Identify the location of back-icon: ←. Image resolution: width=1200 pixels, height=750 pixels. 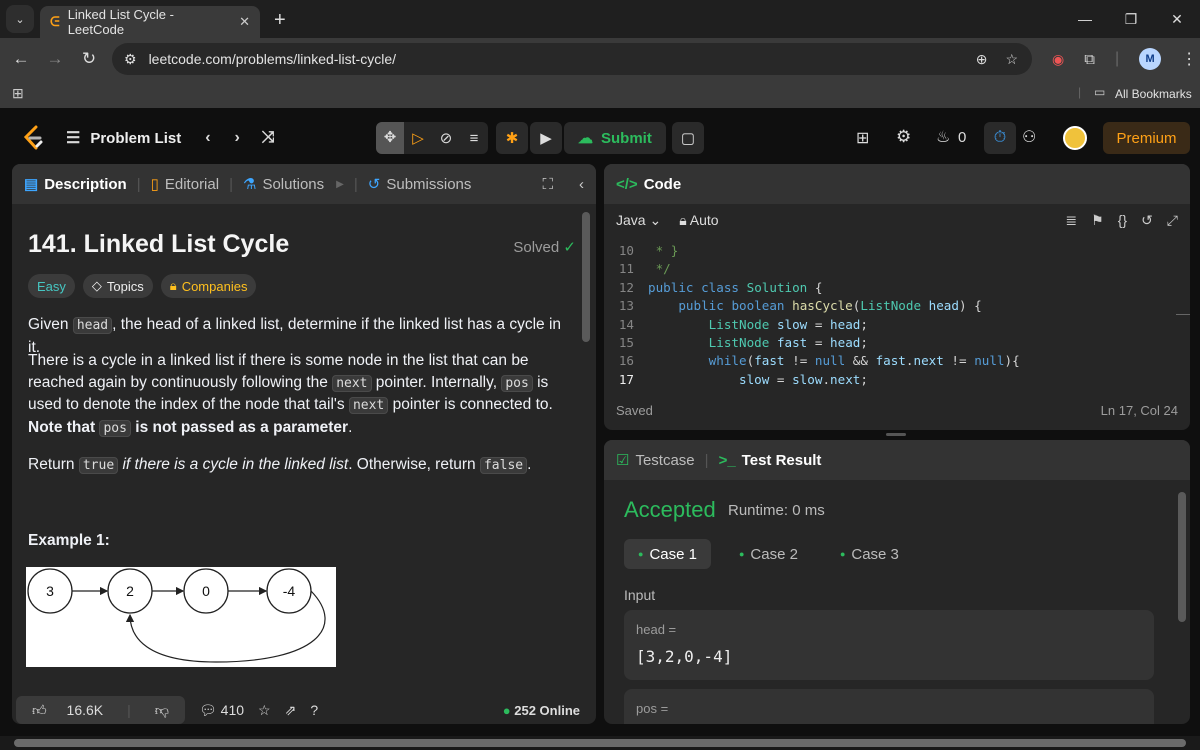
(21, 59).